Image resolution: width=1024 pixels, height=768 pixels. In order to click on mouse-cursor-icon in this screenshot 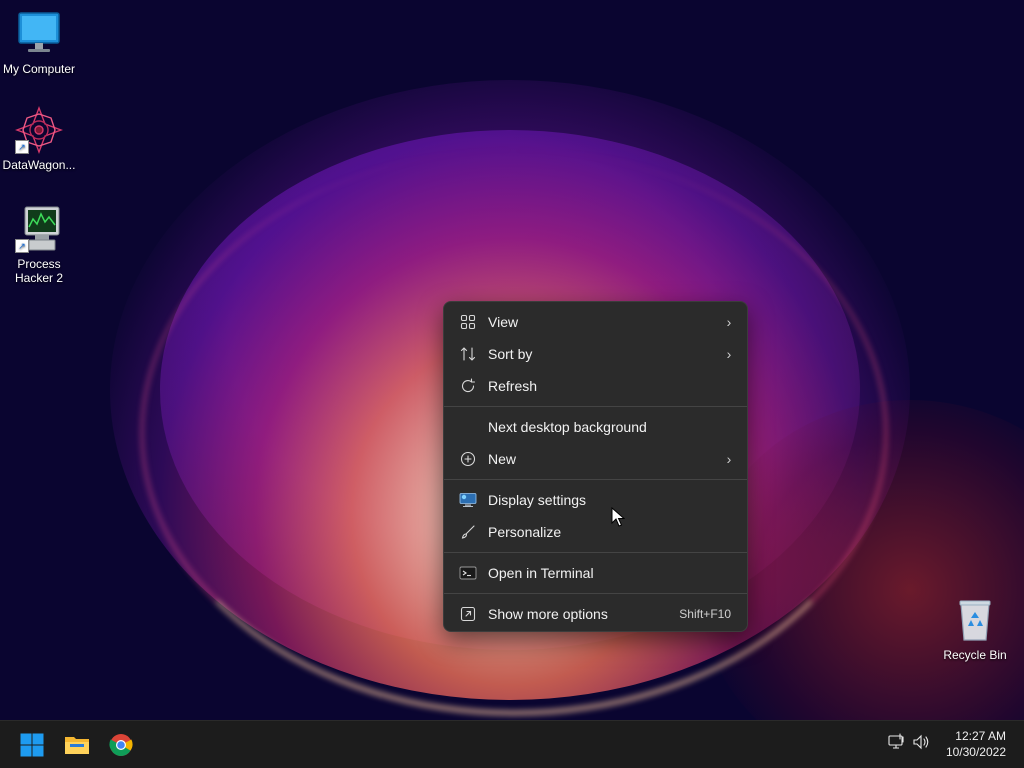, I will do `click(618, 517)`.